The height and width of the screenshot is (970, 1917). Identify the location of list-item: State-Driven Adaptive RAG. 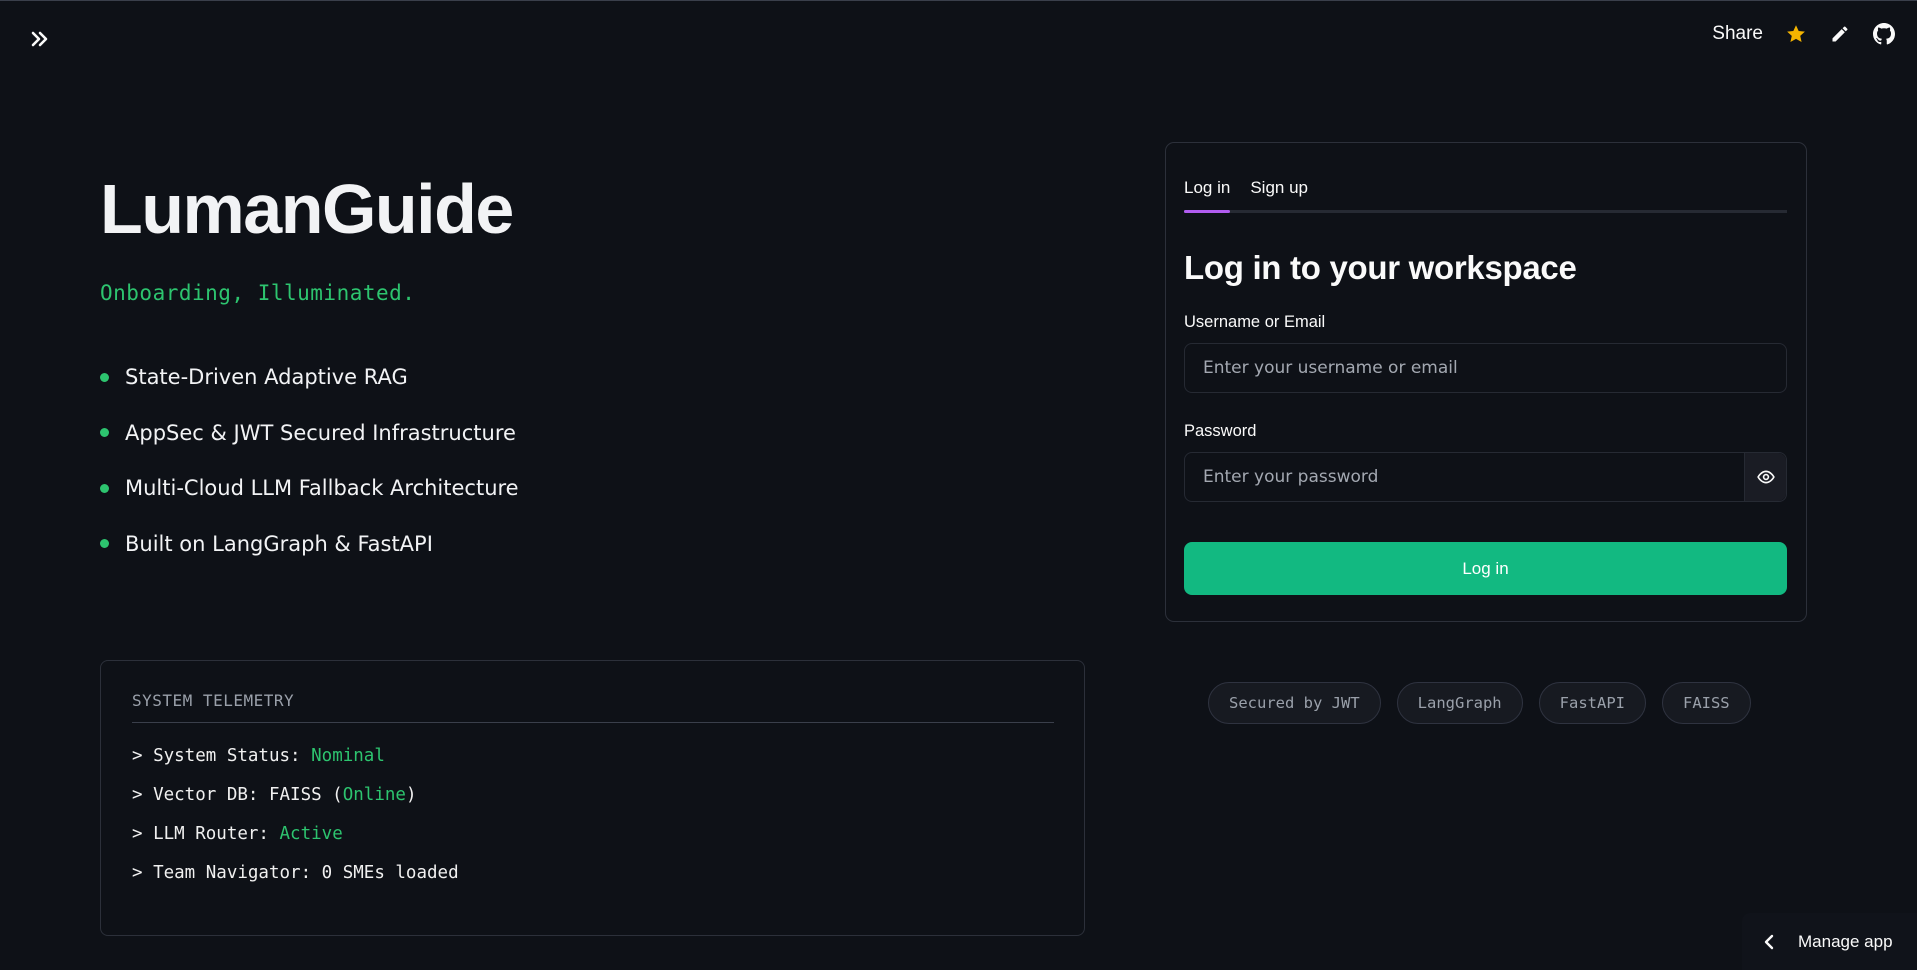
(595, 377).